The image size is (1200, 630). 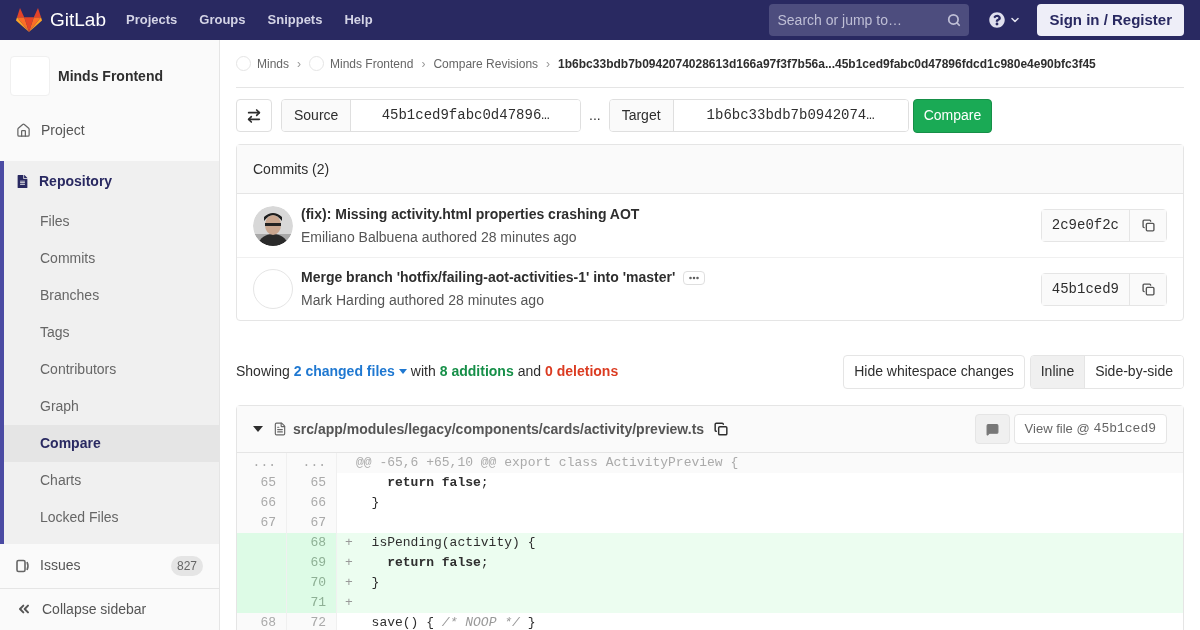 What do you see at coordinates (1090, 429) in the screenshot?
I see `view-file-button: View file @ 45b1ced9` at bounding box center [1090, 429].